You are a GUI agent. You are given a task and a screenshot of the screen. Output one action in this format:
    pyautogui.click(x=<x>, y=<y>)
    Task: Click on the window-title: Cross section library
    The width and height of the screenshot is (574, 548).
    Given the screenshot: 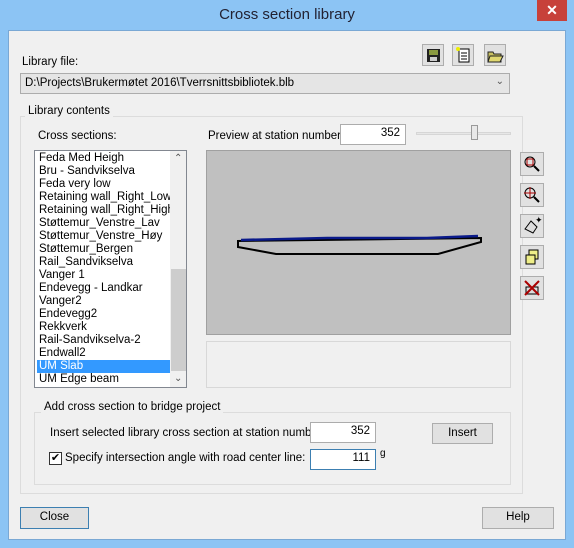 What is the action you would take?
    pyautogui.click(x=287, y=14)
    